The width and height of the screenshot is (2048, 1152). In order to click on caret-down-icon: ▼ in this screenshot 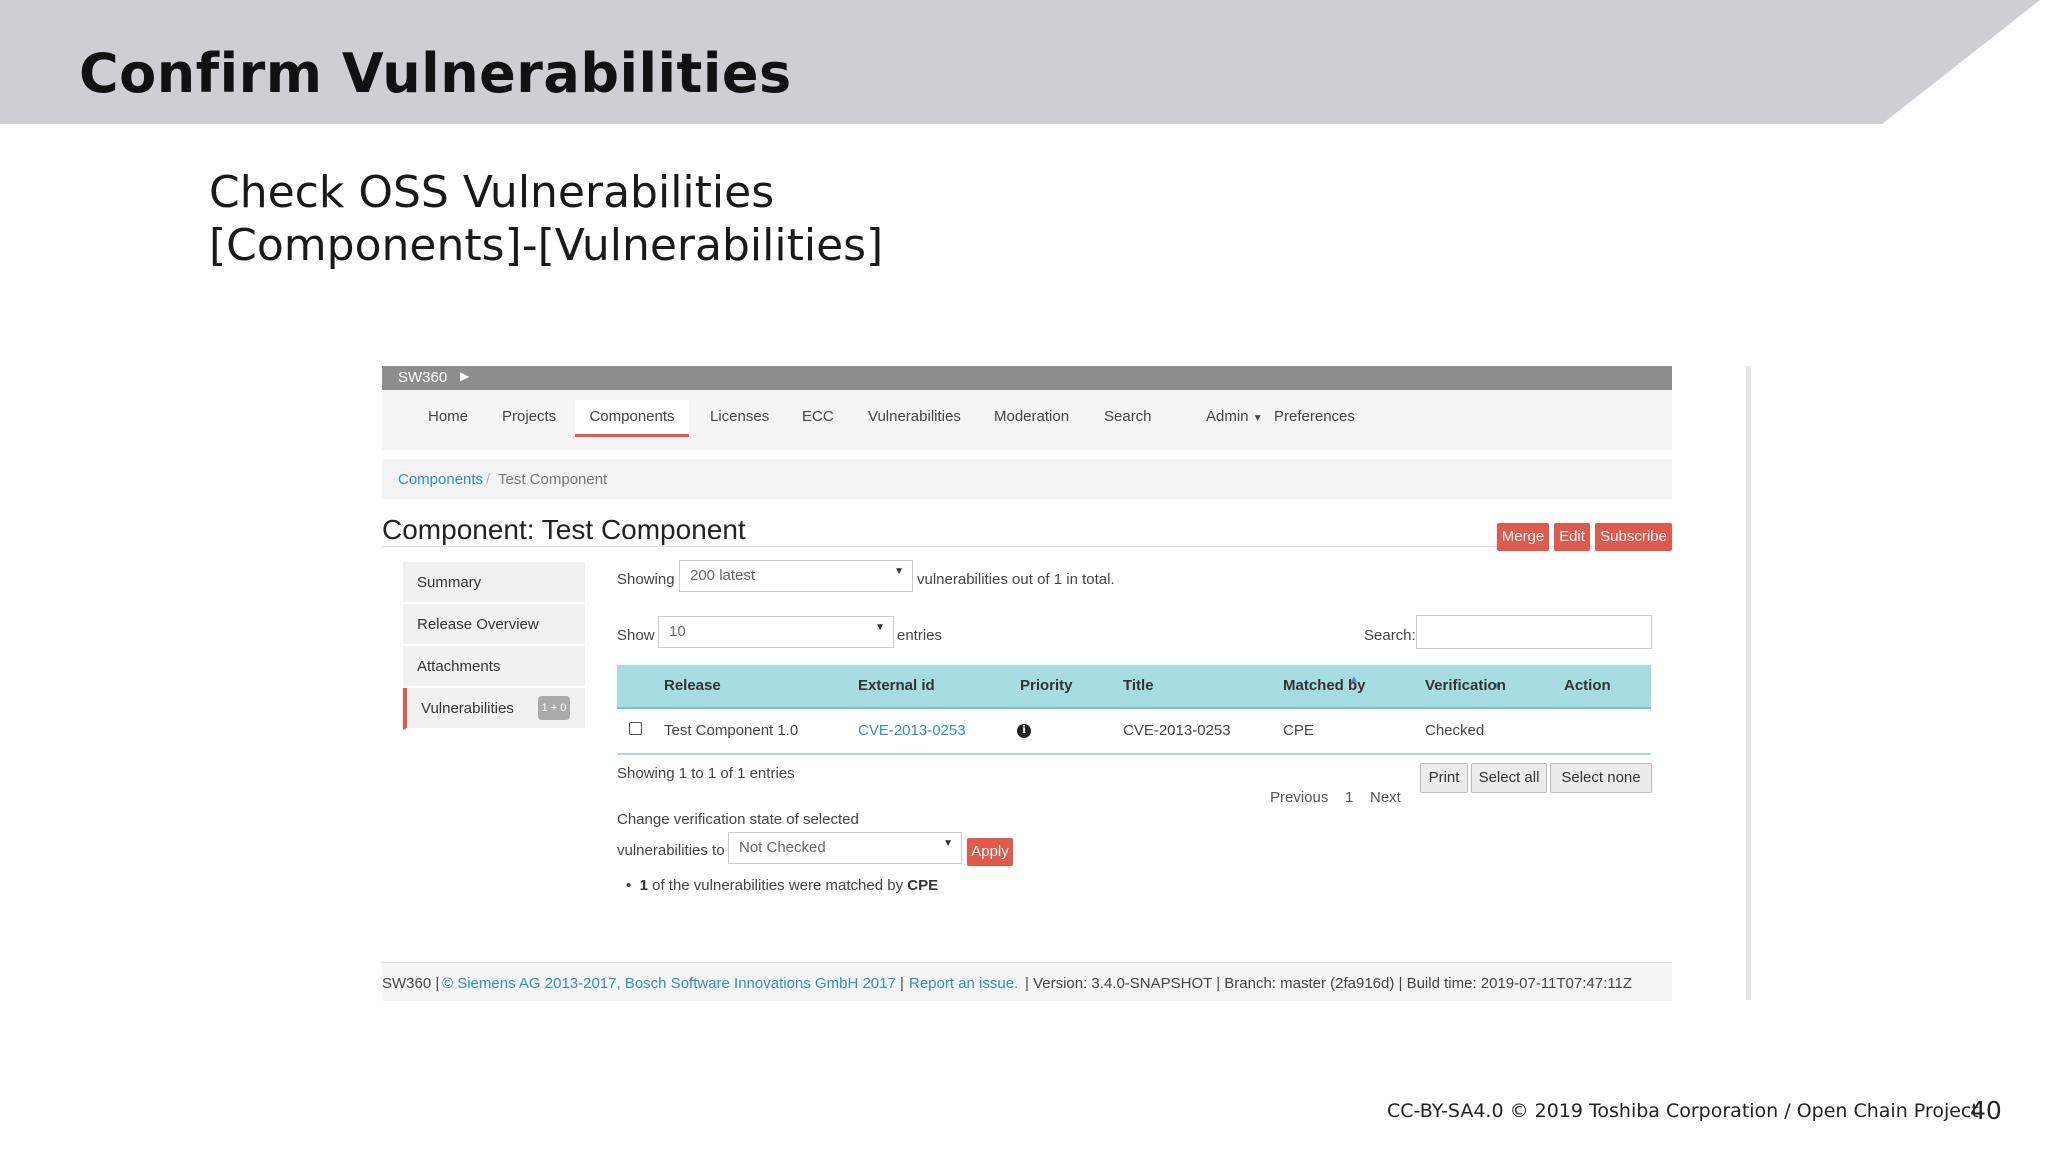, I will do `click(1257, 418)`.